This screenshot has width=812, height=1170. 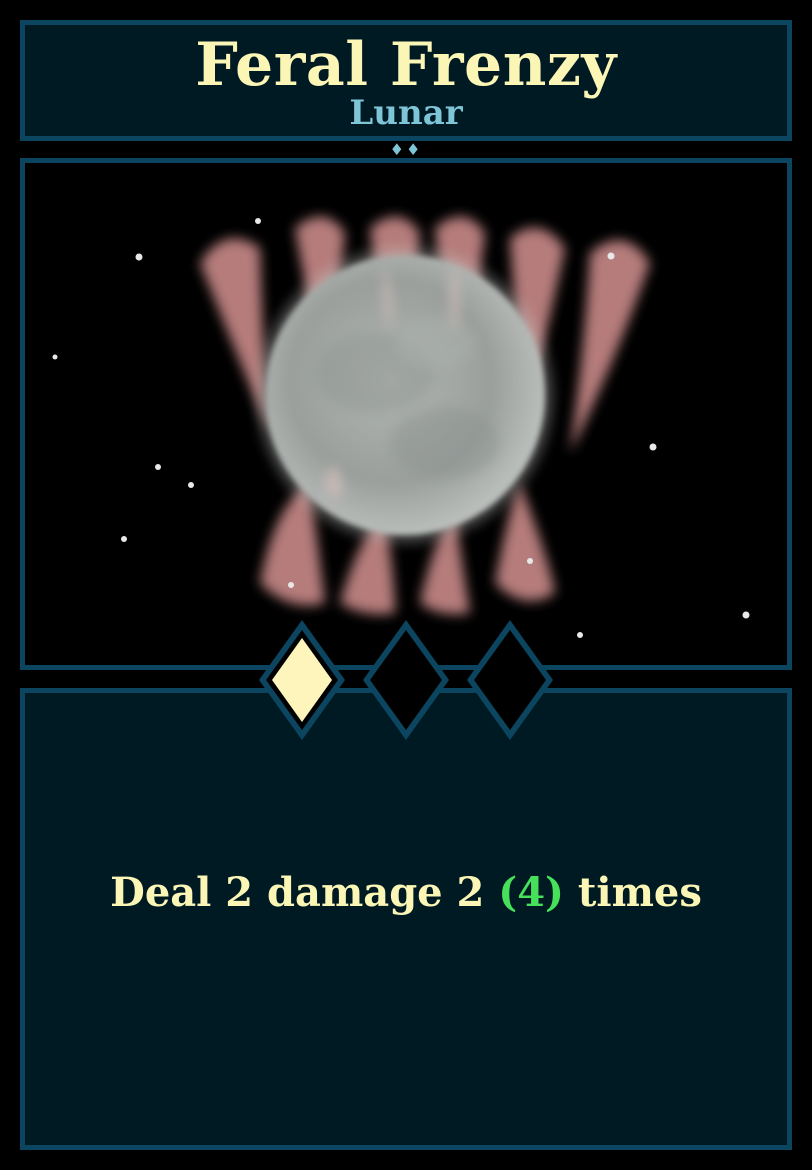 I want to click on energy-gems, so click(x=406, y=680).